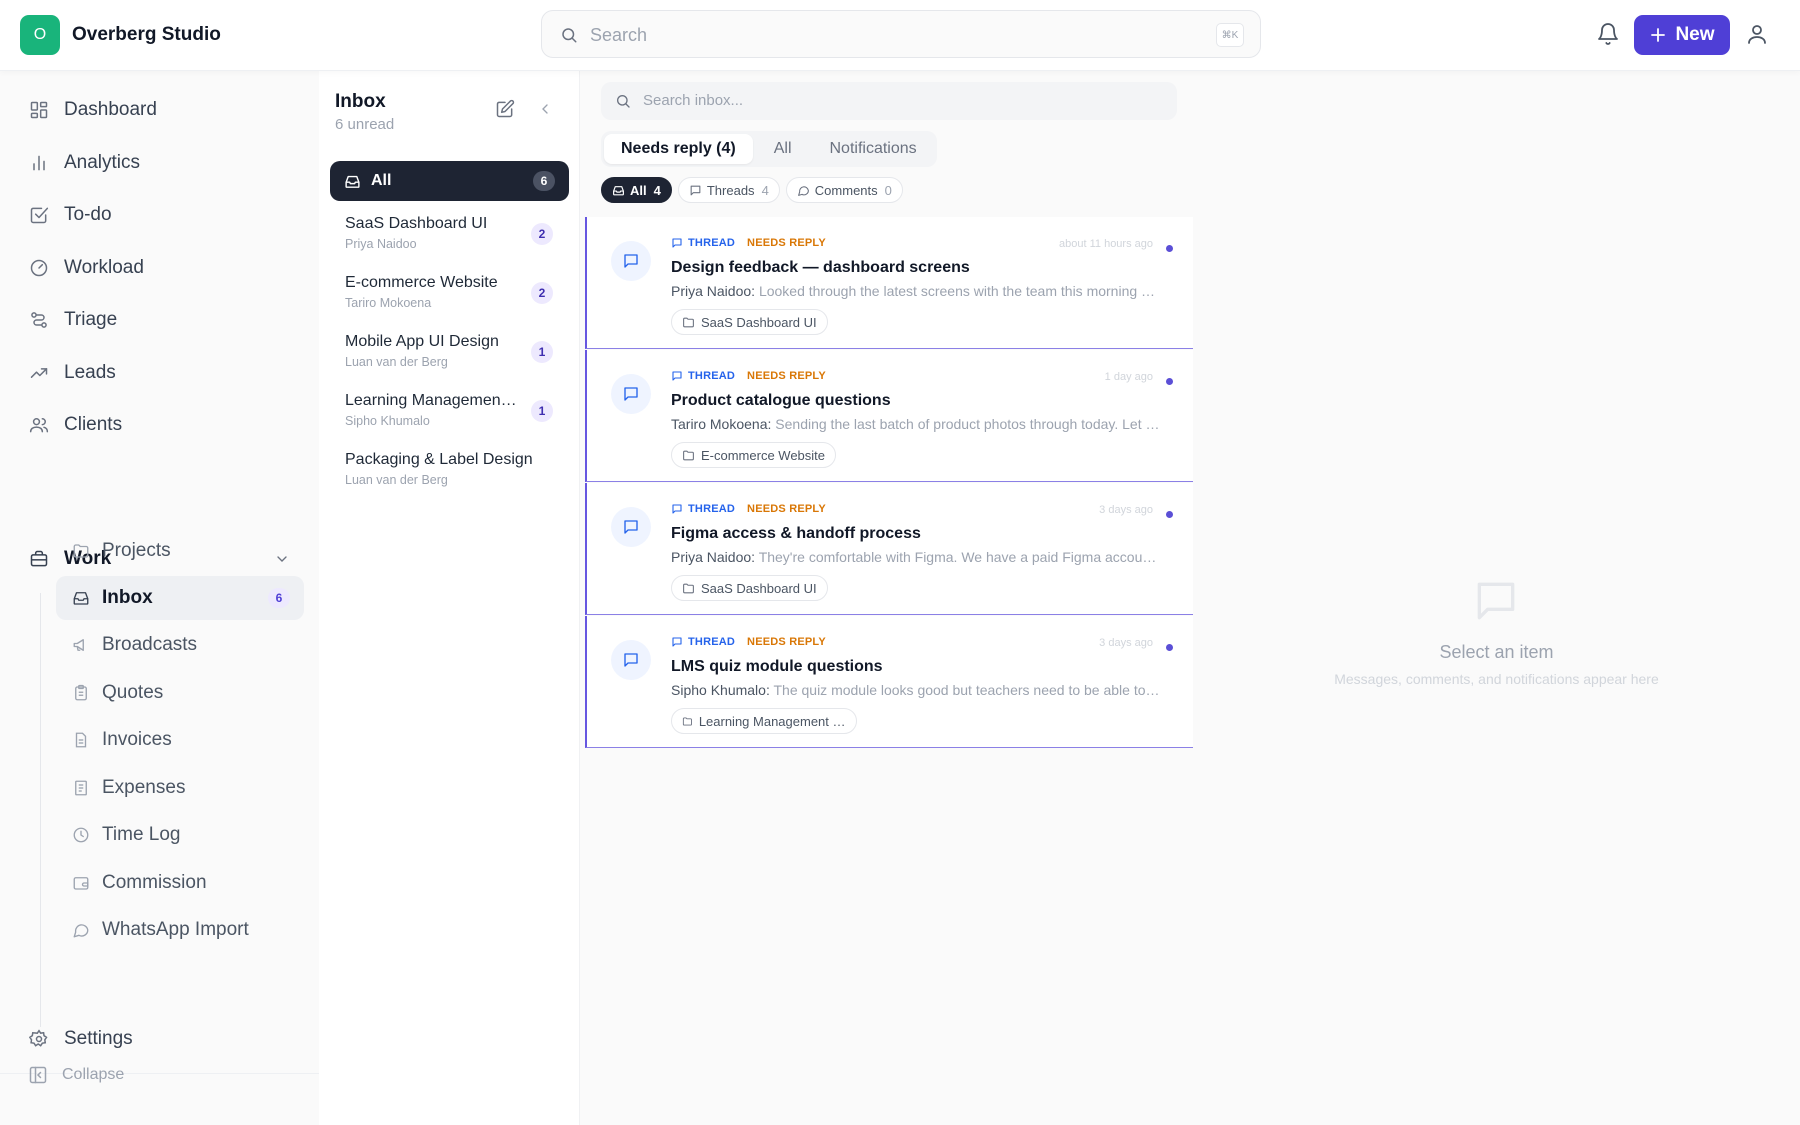  Describe the element at coordinates (365, 124) in the screenshot. I see `inbox-unread-count: 6 unread` at that location.